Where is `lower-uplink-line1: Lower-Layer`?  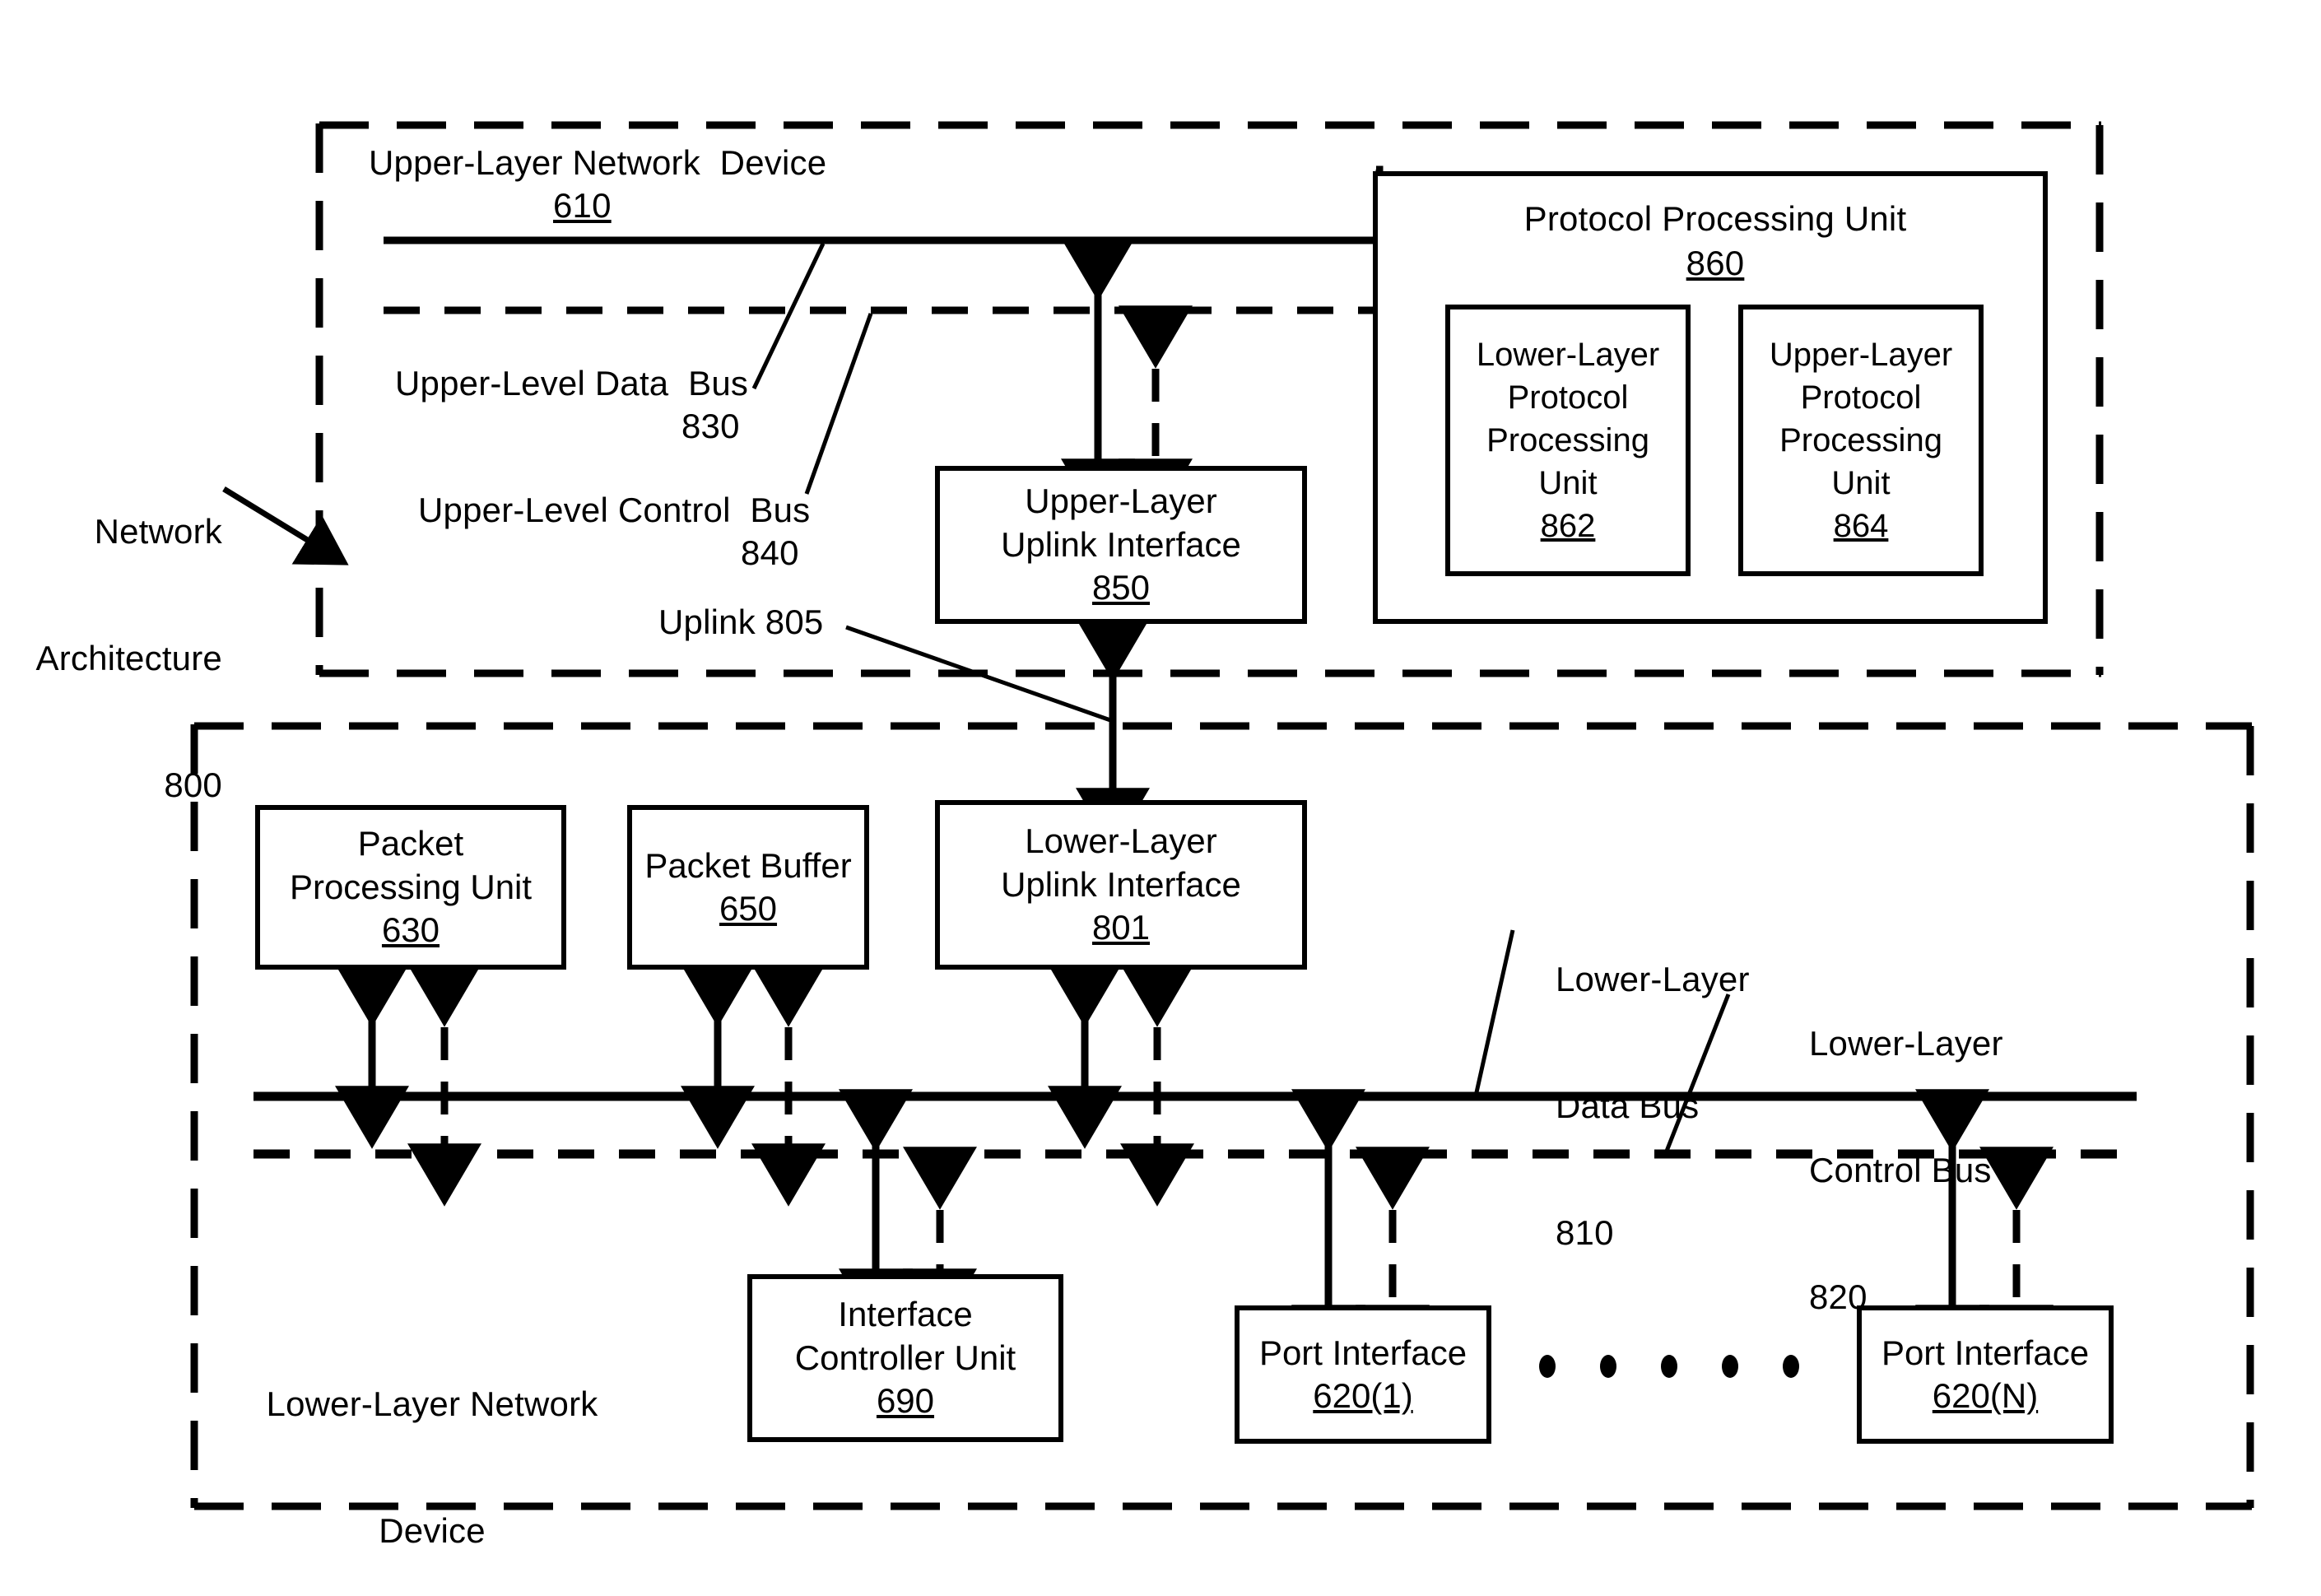
lower-uplink-line1: Lower-Layer is located at coordinates (1121, 841).